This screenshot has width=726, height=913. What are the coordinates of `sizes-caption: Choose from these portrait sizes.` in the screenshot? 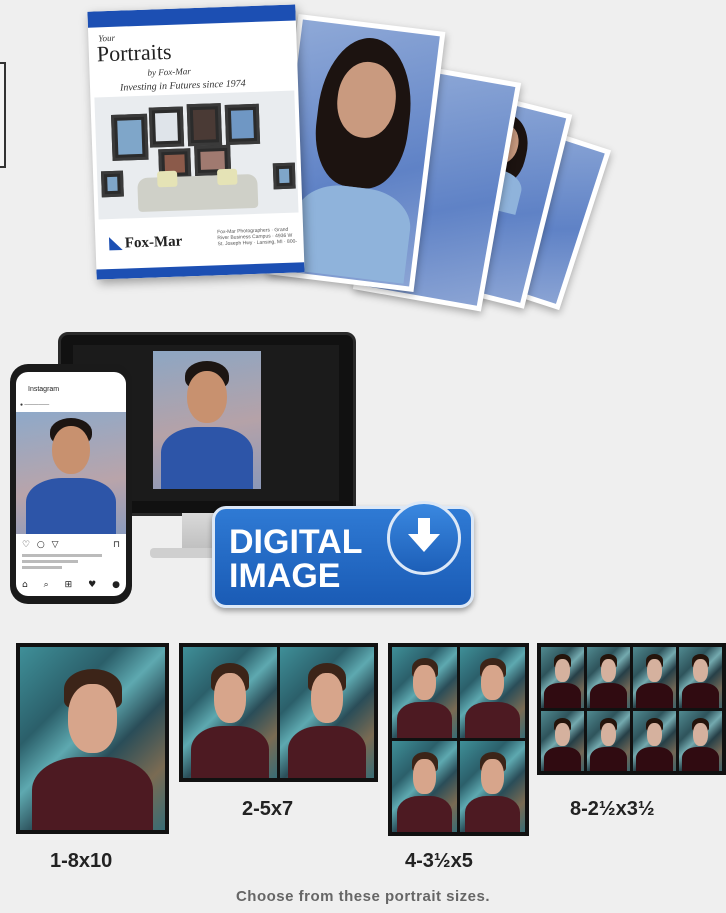 It's located at (363, 896).